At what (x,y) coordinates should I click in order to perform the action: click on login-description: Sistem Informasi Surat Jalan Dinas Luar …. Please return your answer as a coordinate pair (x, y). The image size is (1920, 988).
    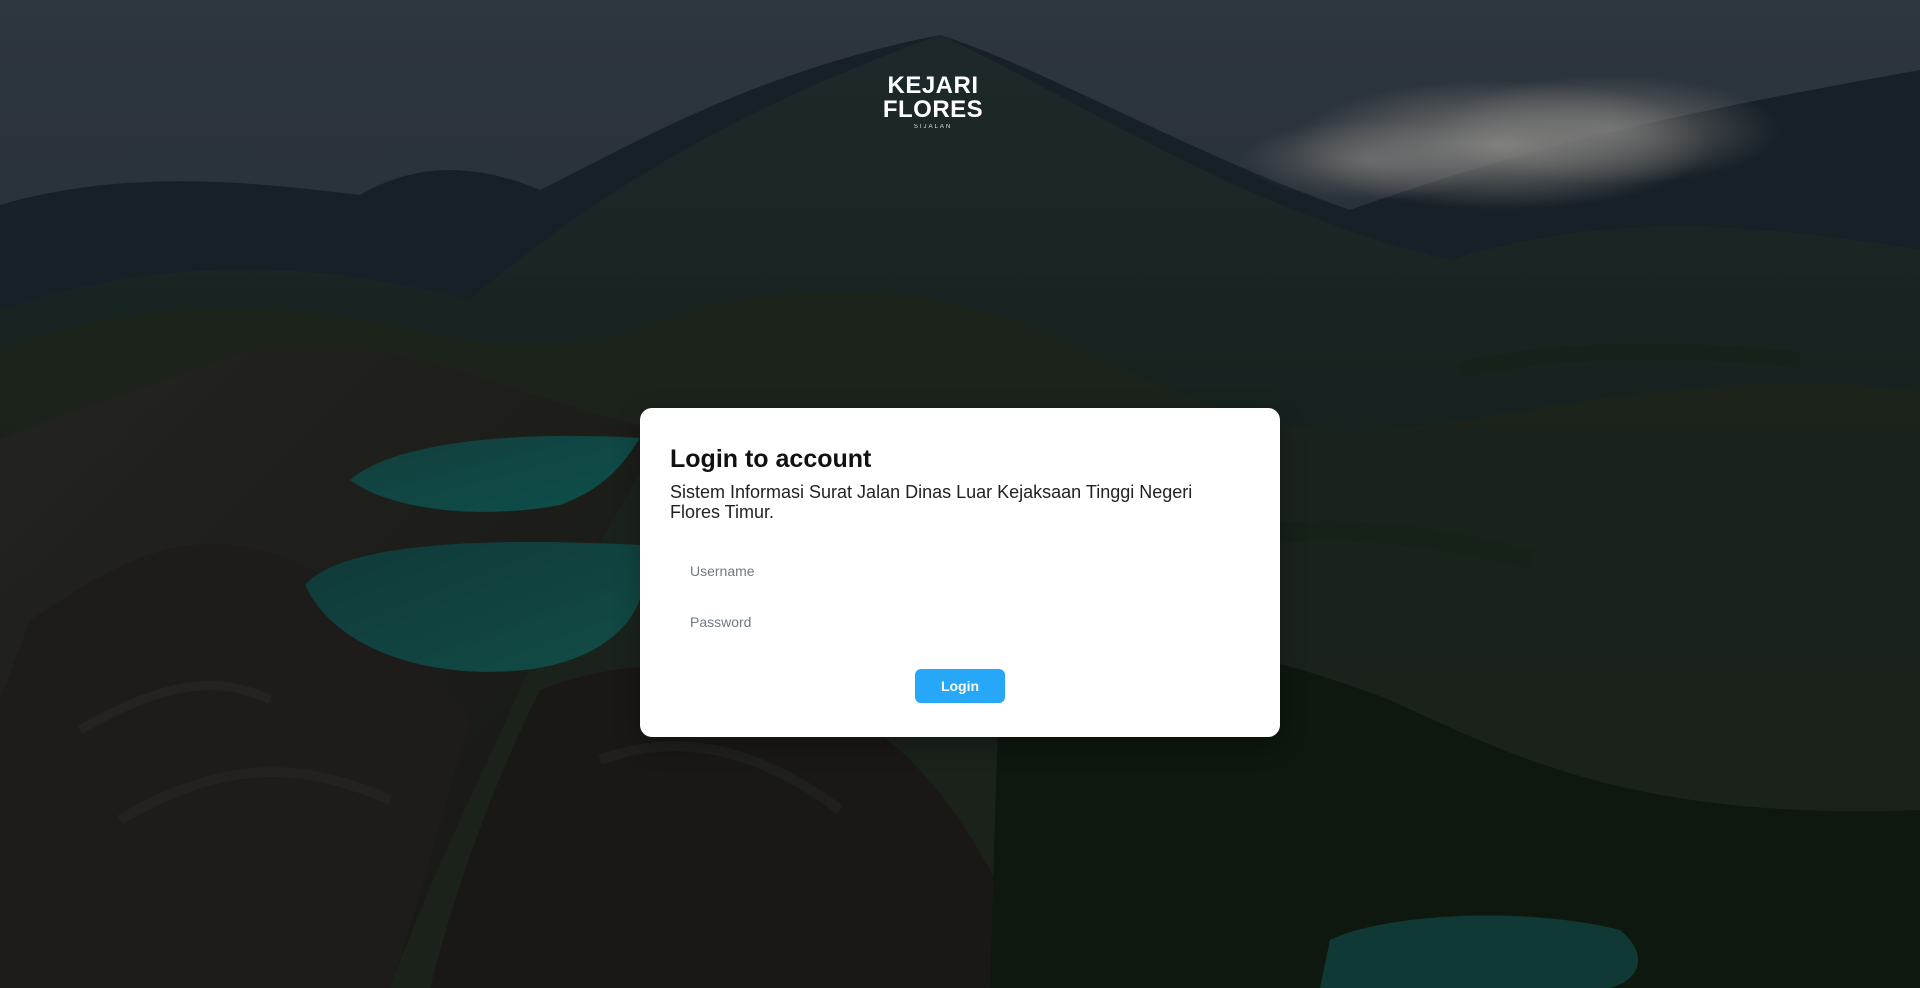
    Looking at the image, I should click on (931, 502).